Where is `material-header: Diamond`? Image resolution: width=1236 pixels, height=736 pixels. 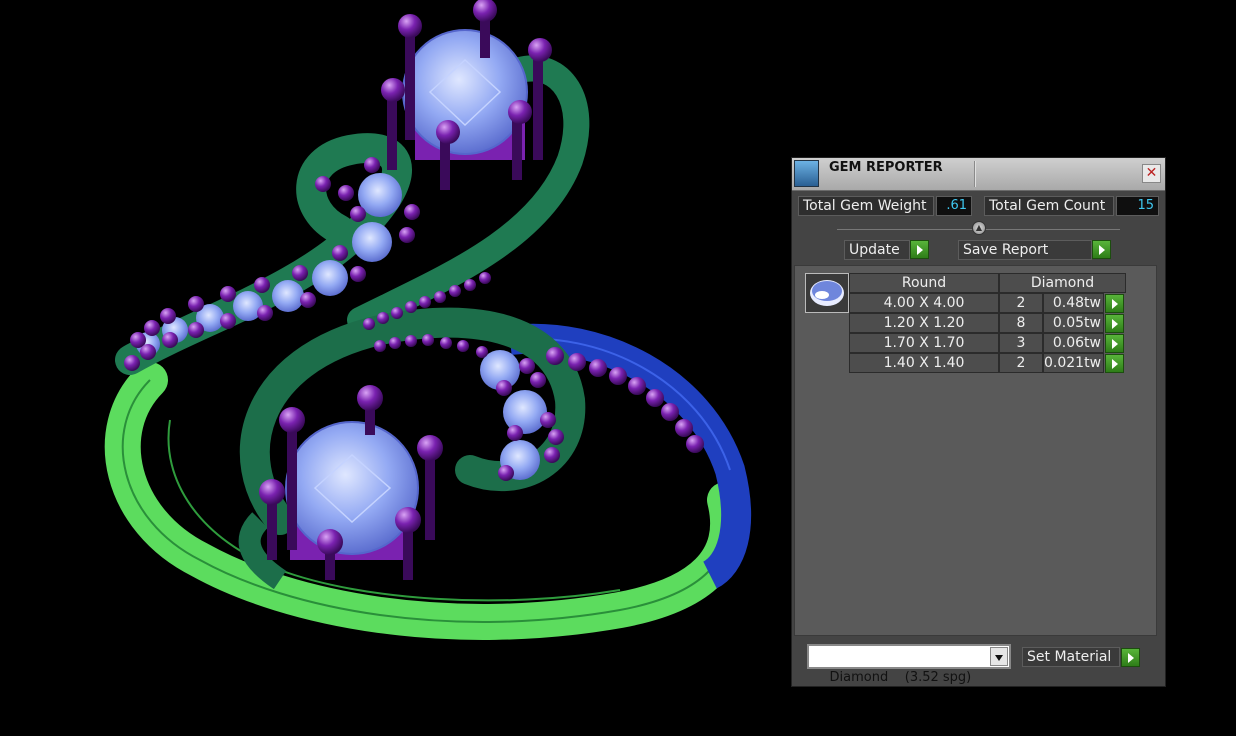 material-header: Diamond is located at coordinates (1062, 283).